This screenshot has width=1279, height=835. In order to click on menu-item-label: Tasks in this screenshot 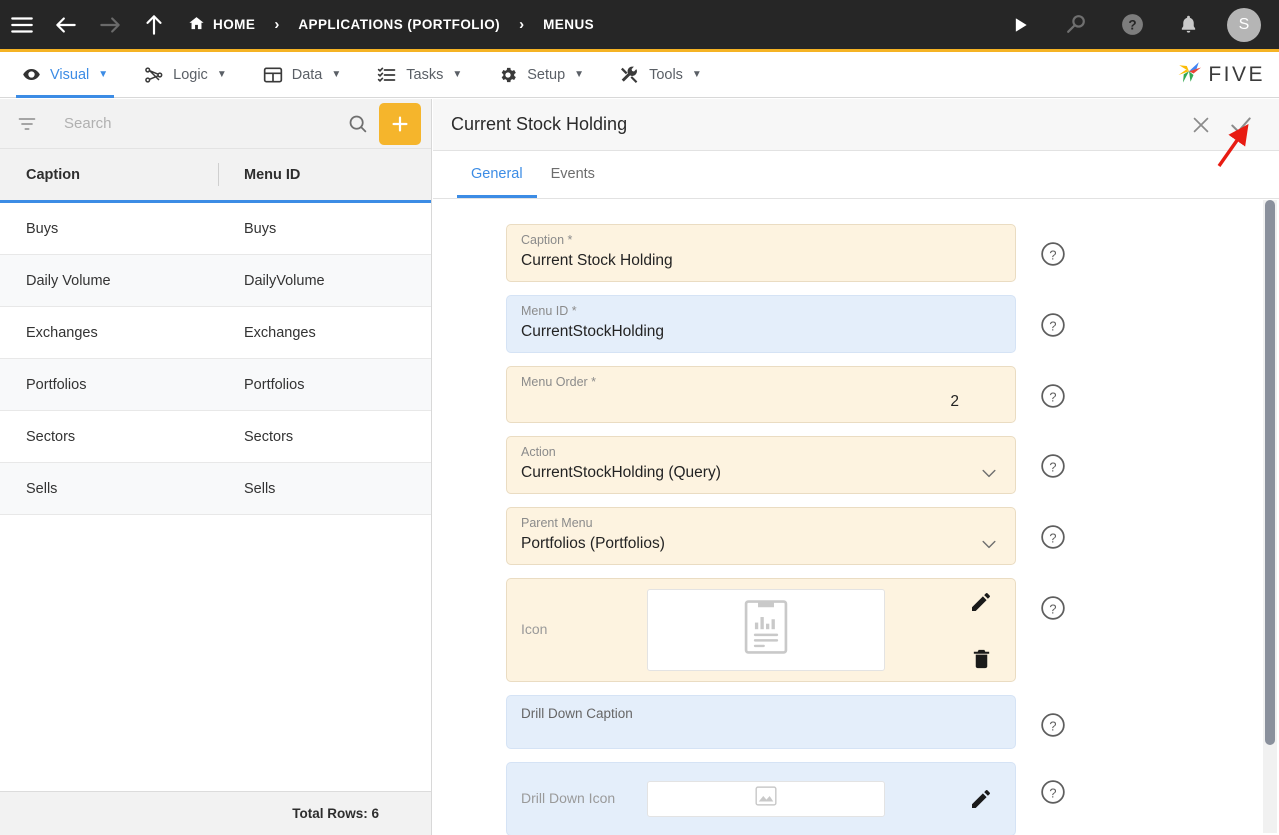, I will do `click(425, 74)`.